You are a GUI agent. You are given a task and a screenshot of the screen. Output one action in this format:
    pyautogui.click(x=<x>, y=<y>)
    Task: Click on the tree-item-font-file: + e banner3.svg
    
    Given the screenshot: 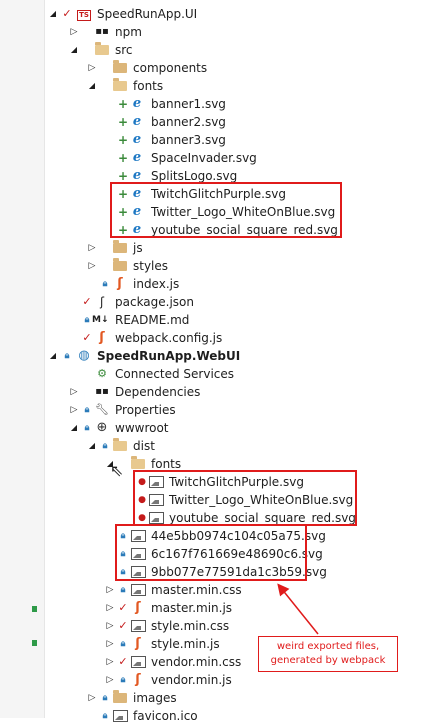 What is the action you would take?
    pyautogui.click(x=215, y=140)
    